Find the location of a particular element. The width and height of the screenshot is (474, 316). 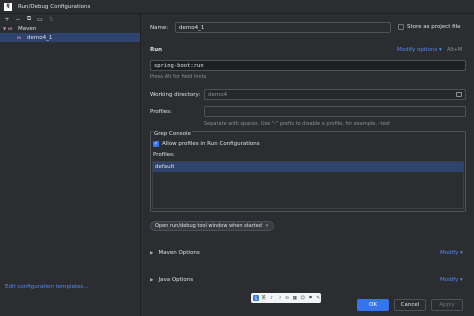

java-options-toggle: ▶ Java Options is located at coordinates (171, 280).